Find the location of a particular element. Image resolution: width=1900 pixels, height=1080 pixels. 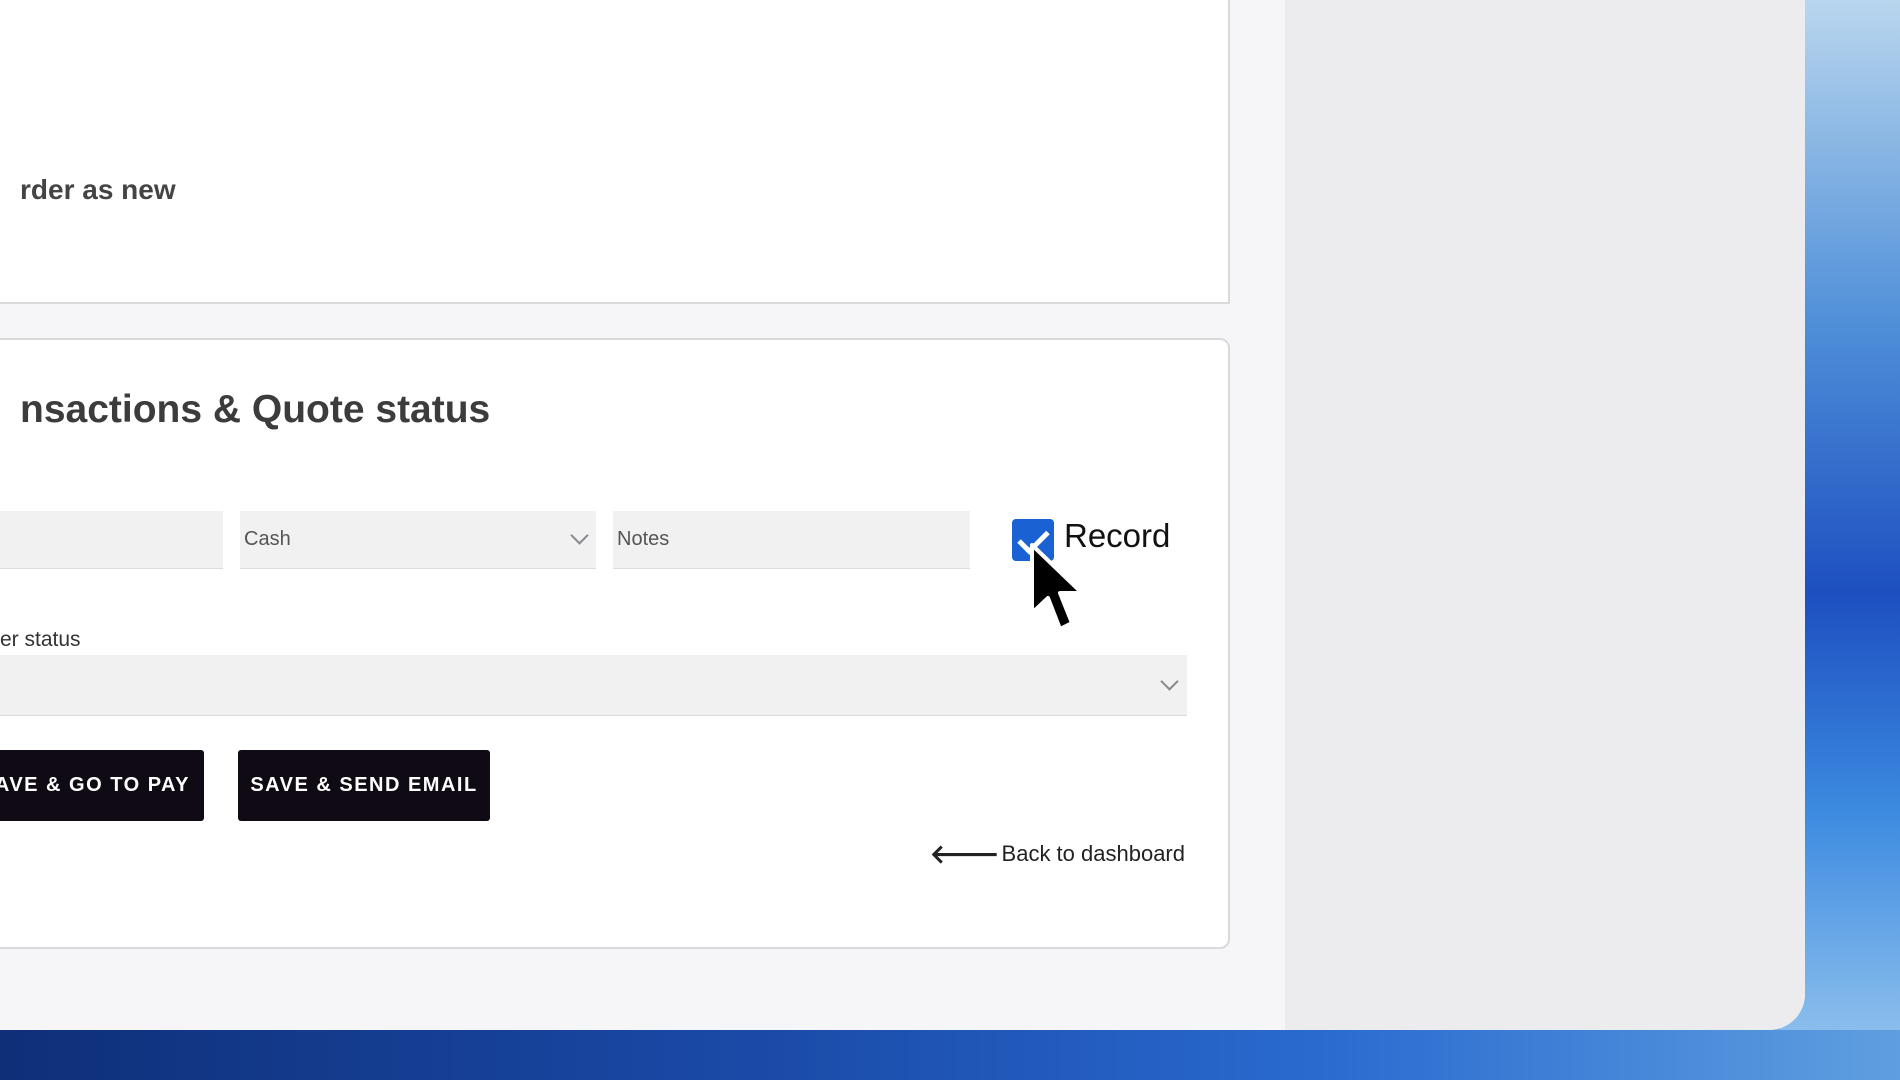

desktop-wallpaper-bottom is located at coordinates (950, 1055).